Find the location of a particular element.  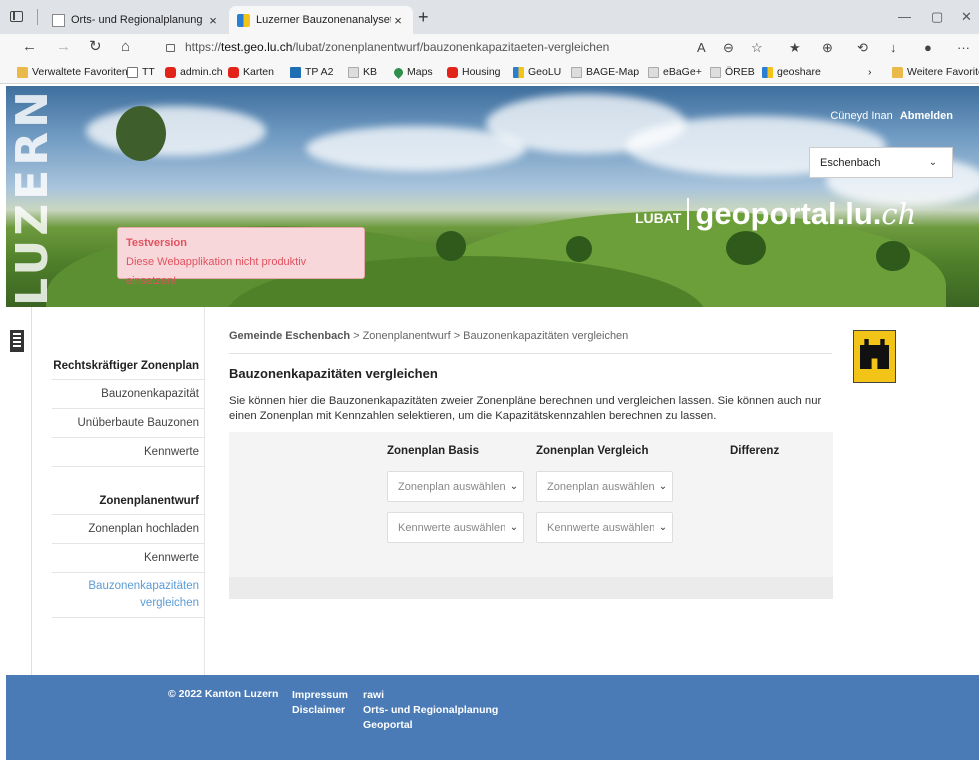

profile-icon: ● is located at coordinates (928, 47).